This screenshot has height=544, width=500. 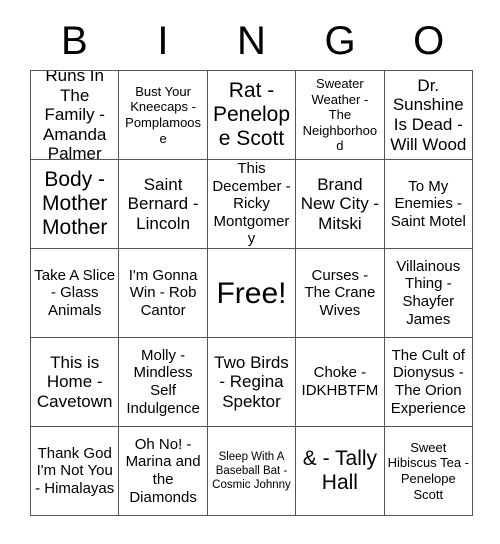 I want to click on bingo-cell-label: Body - Mother Mother, so click(x=75, y=203).